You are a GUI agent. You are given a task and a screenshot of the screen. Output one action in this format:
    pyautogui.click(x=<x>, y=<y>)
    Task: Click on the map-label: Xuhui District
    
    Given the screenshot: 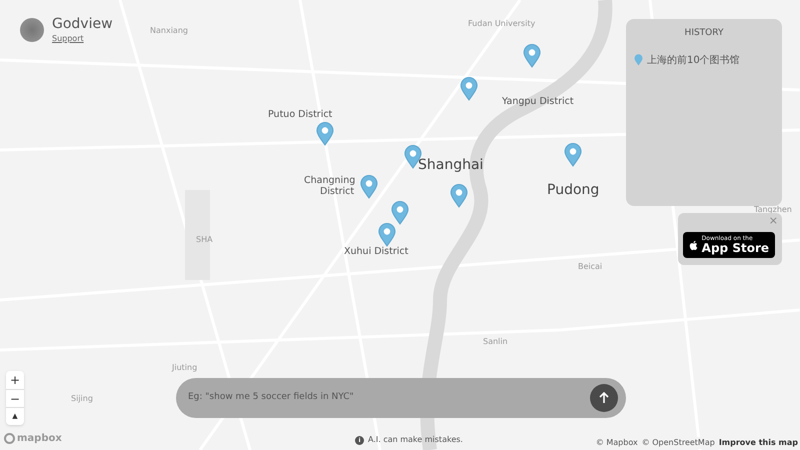 What is the action you would take?
    pyautogui.click(x=376, y=251)
    